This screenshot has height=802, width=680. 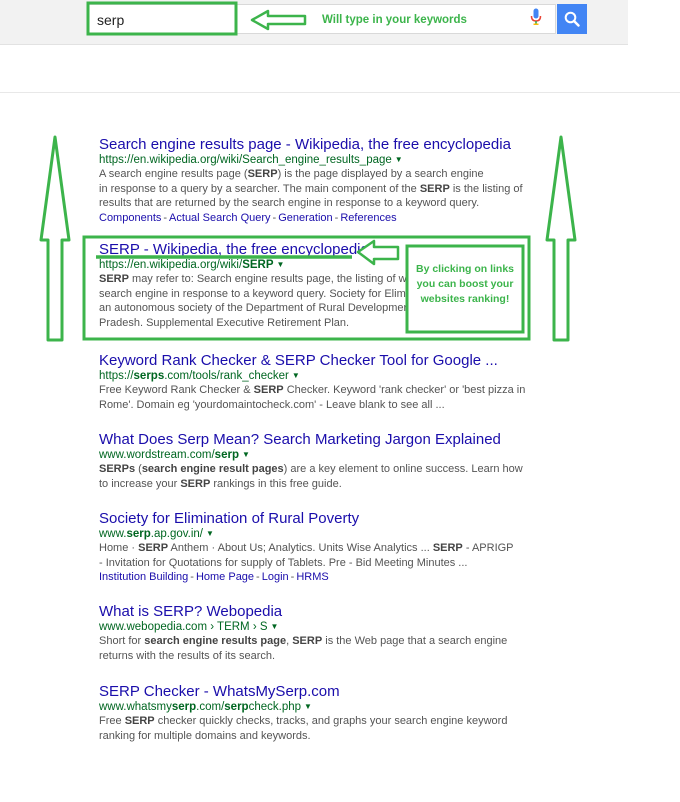 What do you see at coordinates (278, 20) in the screenshot?
I see `left-arrow-icon` at bounding box center [278, 20].